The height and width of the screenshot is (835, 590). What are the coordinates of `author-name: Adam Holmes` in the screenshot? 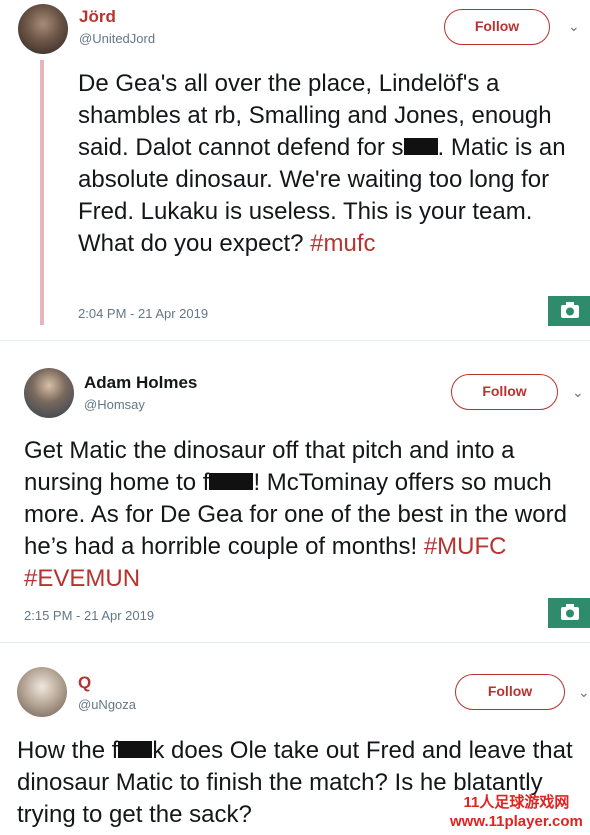 It's located at (140, 383).